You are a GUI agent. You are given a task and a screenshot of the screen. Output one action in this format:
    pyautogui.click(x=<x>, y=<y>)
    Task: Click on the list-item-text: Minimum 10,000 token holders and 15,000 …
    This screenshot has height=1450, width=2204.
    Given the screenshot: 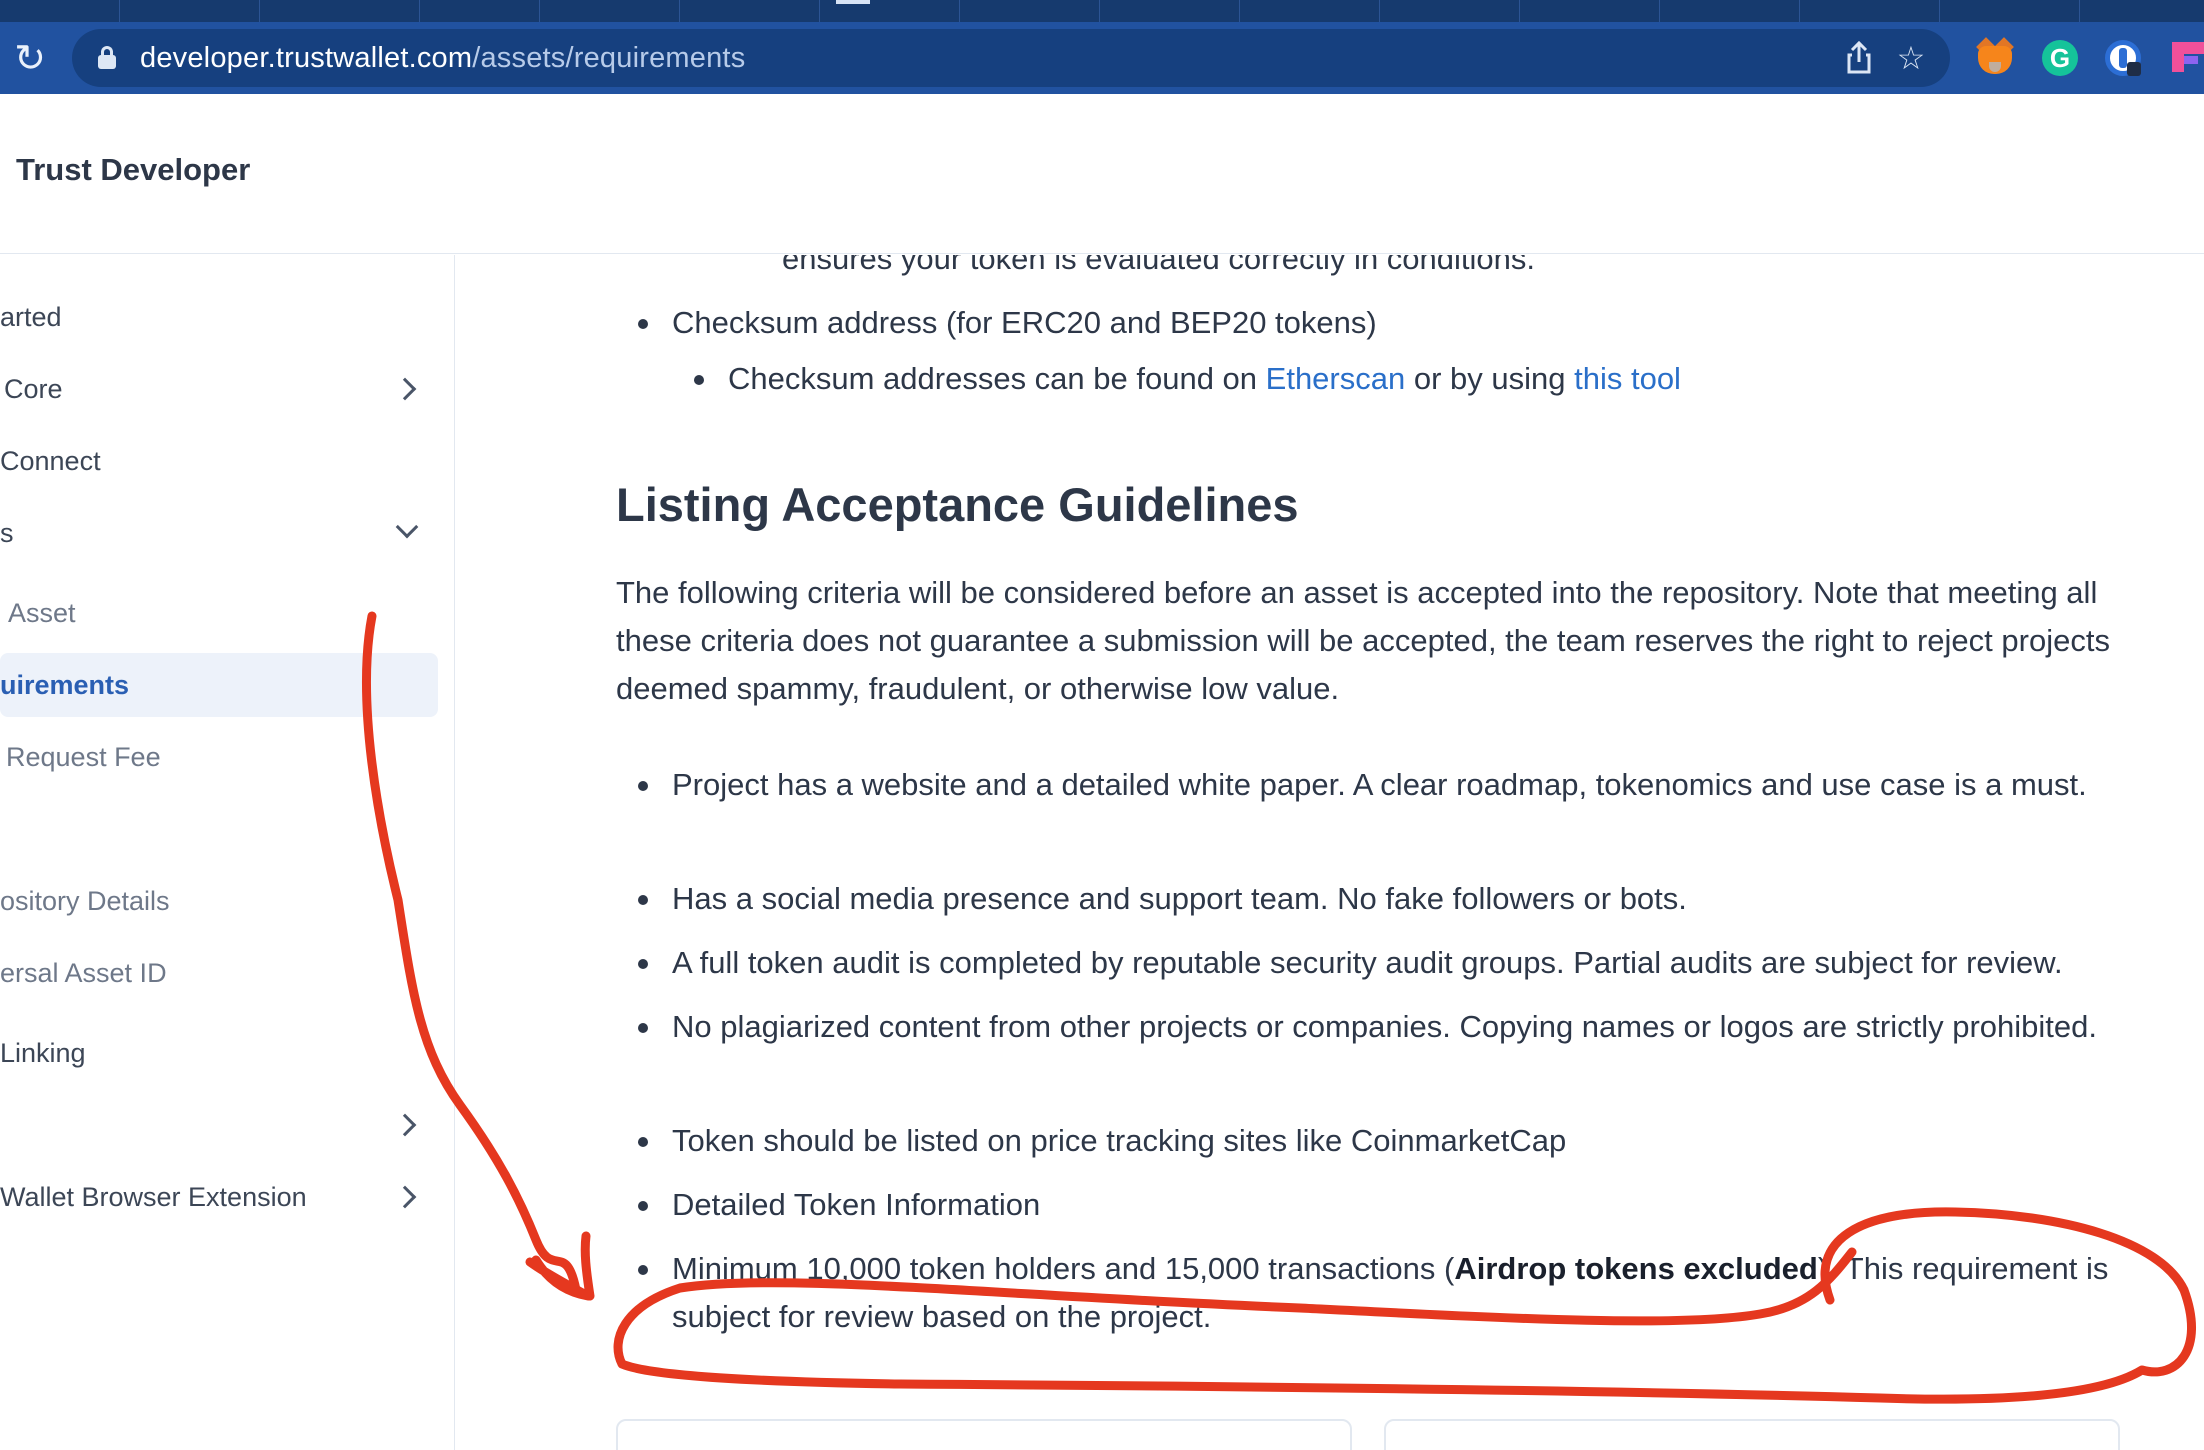 What is the action you would take?
    pyautogui.click(x=1063, y=1268)
    